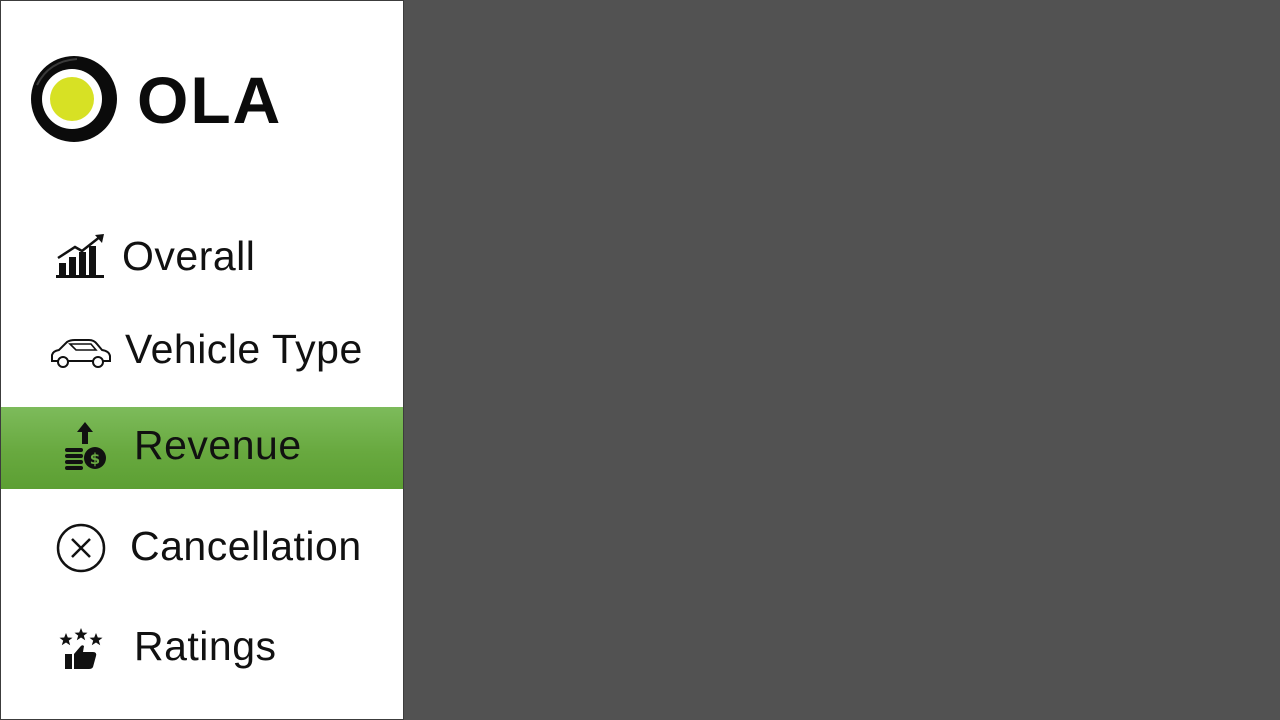 This screenshot has width=1280, height=720. I want to click on svg-text: OLA, so click(209, 100).